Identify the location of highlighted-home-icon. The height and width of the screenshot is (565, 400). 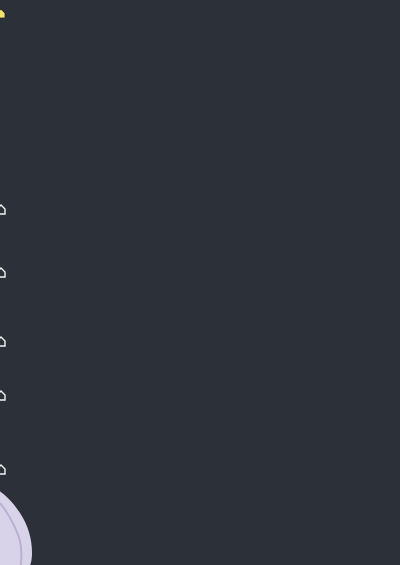
(3, 13).